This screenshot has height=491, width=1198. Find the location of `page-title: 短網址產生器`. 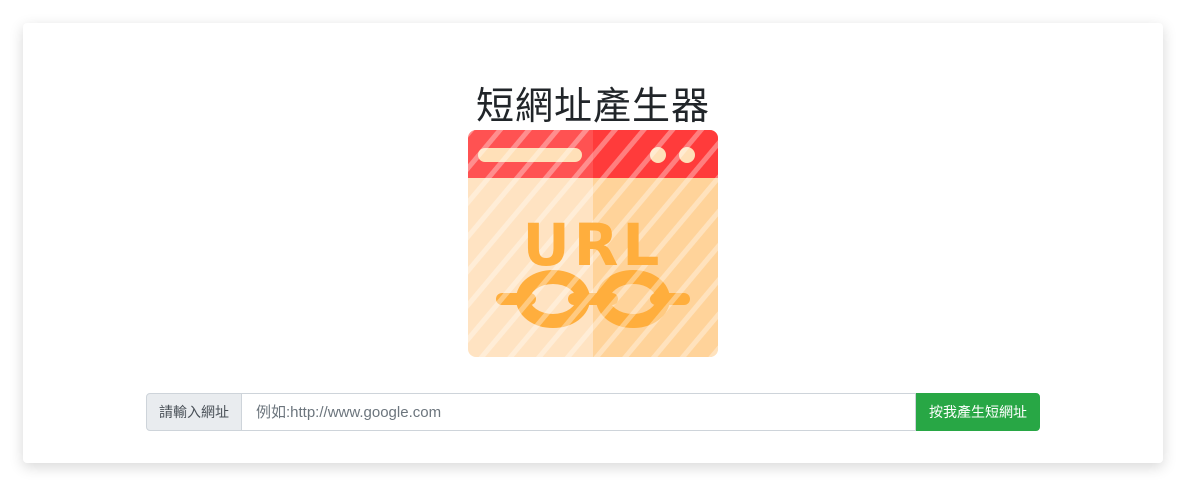

page-title: 短網址產生器 is located at coordinates (592, 106).